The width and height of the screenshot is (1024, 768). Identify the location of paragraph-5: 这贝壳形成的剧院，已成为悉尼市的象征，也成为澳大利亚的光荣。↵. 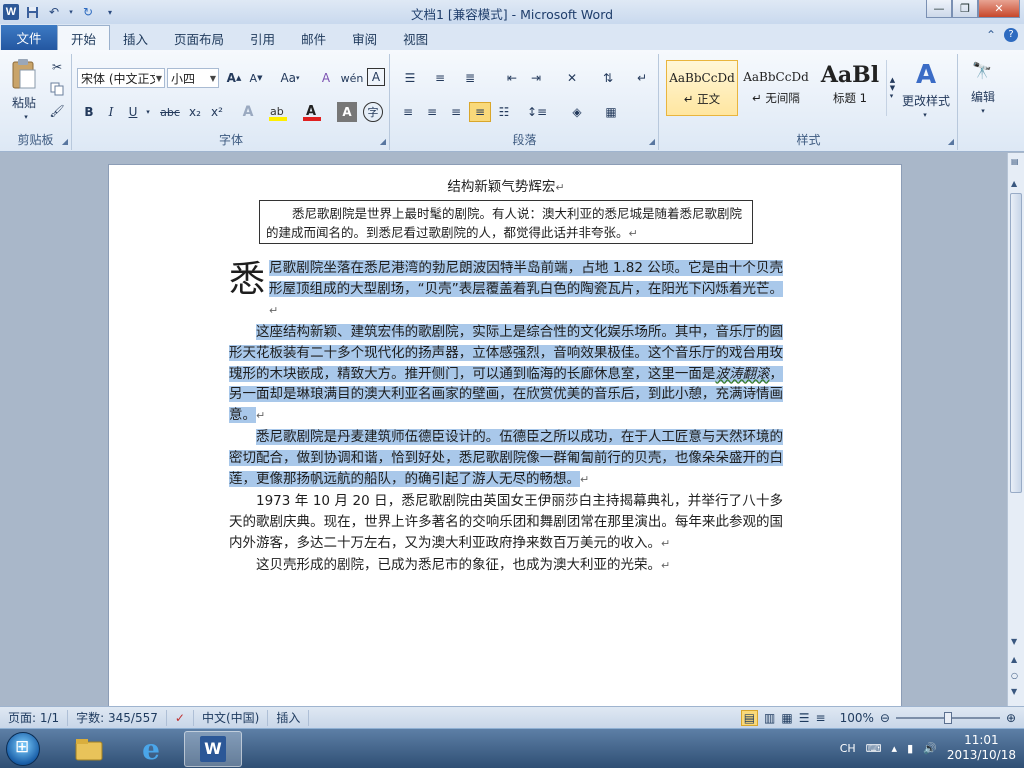
(506, 566).